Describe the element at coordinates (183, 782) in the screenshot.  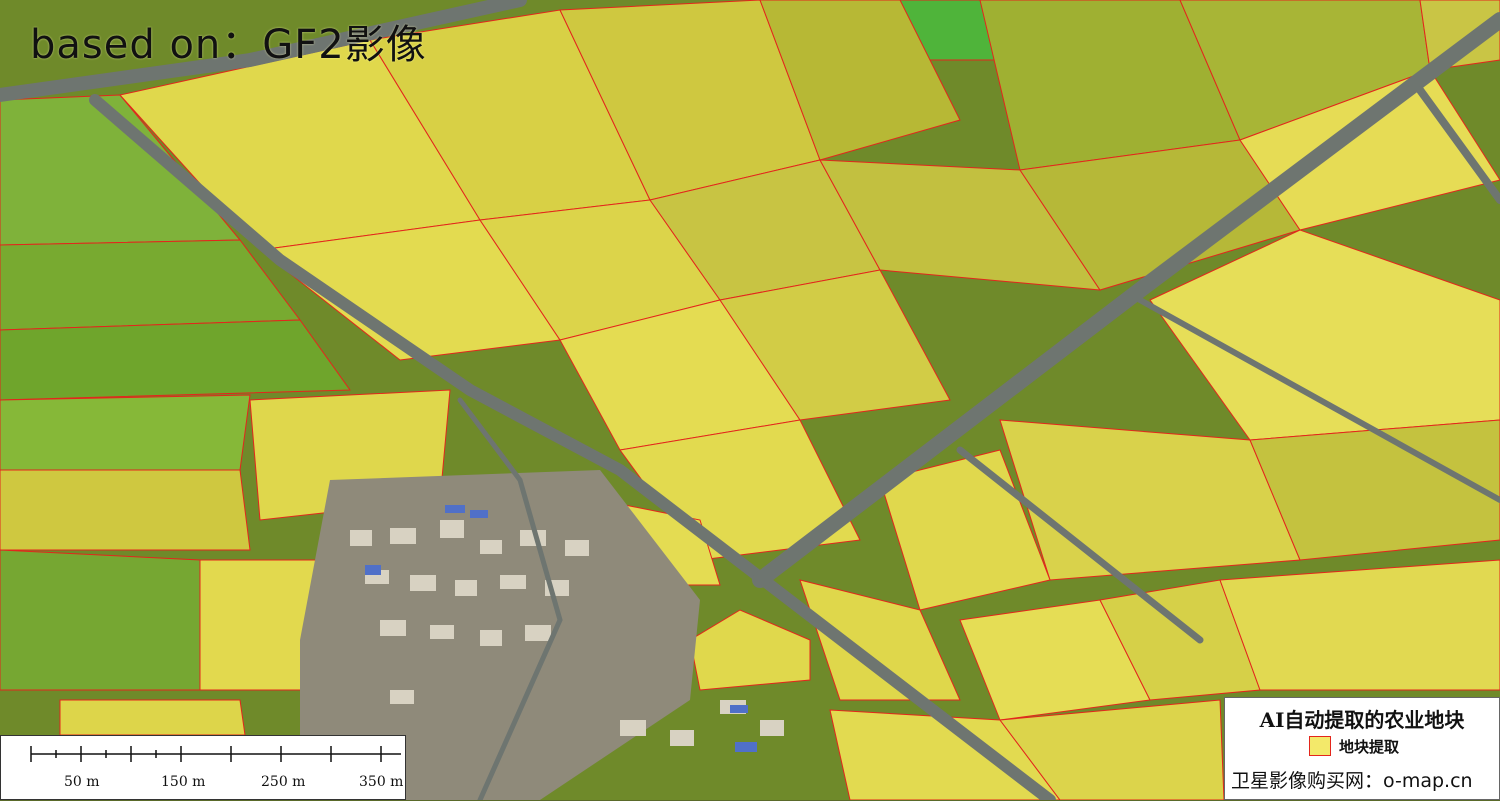
I see `scale-label-150: 150 m` at that location.